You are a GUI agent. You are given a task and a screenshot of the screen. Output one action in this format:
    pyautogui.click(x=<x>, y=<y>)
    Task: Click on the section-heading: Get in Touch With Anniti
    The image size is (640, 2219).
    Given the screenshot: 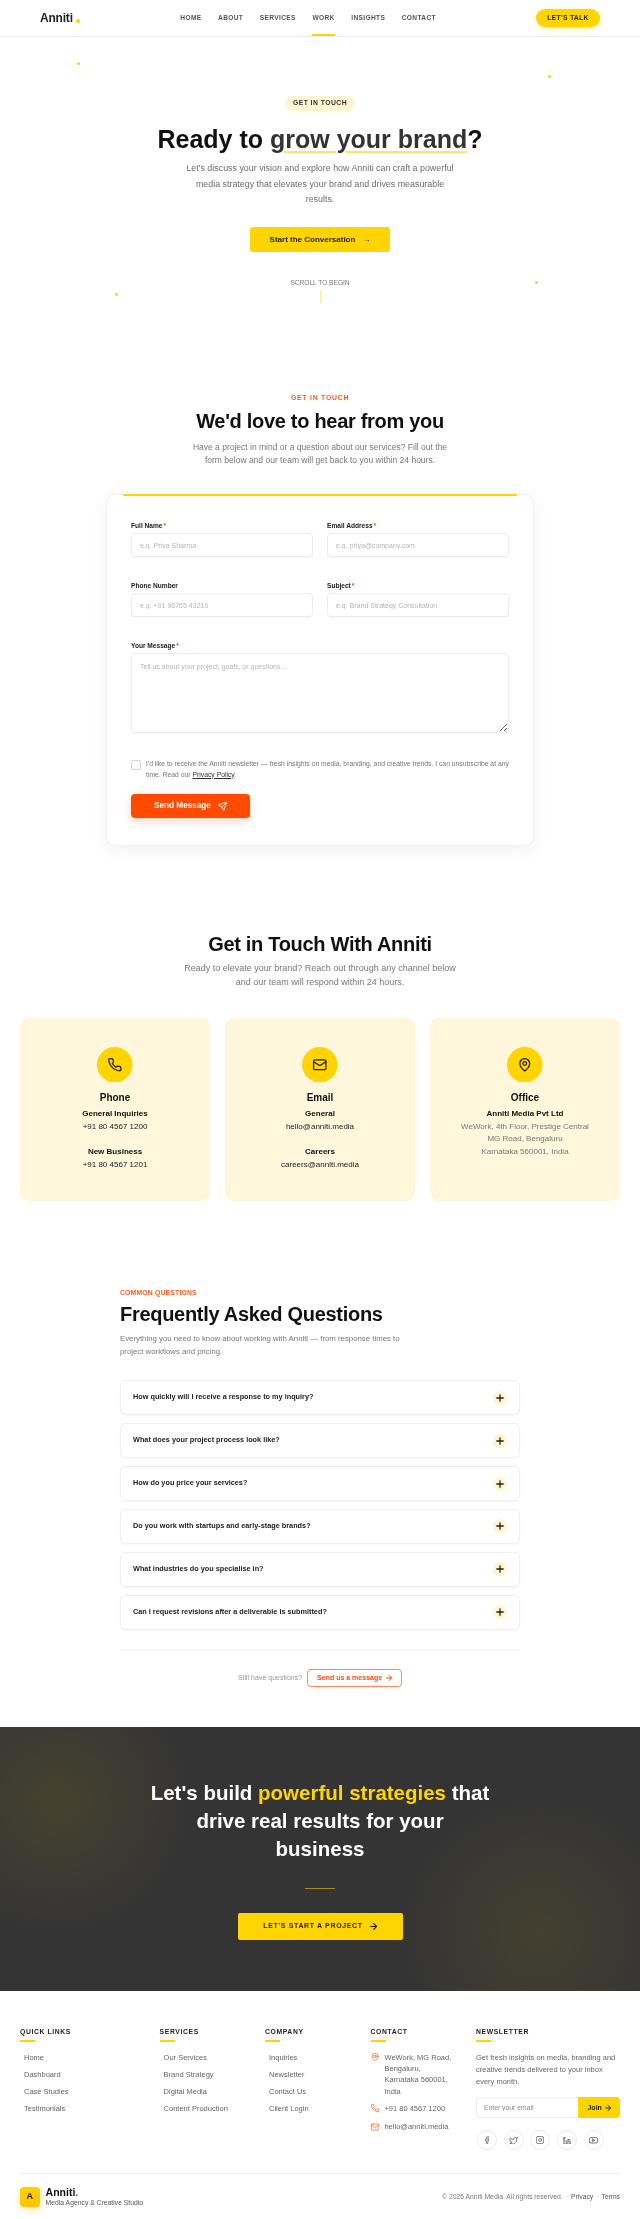 What is the action you would take?
    pyautogui.click(x=320, y=944)
    